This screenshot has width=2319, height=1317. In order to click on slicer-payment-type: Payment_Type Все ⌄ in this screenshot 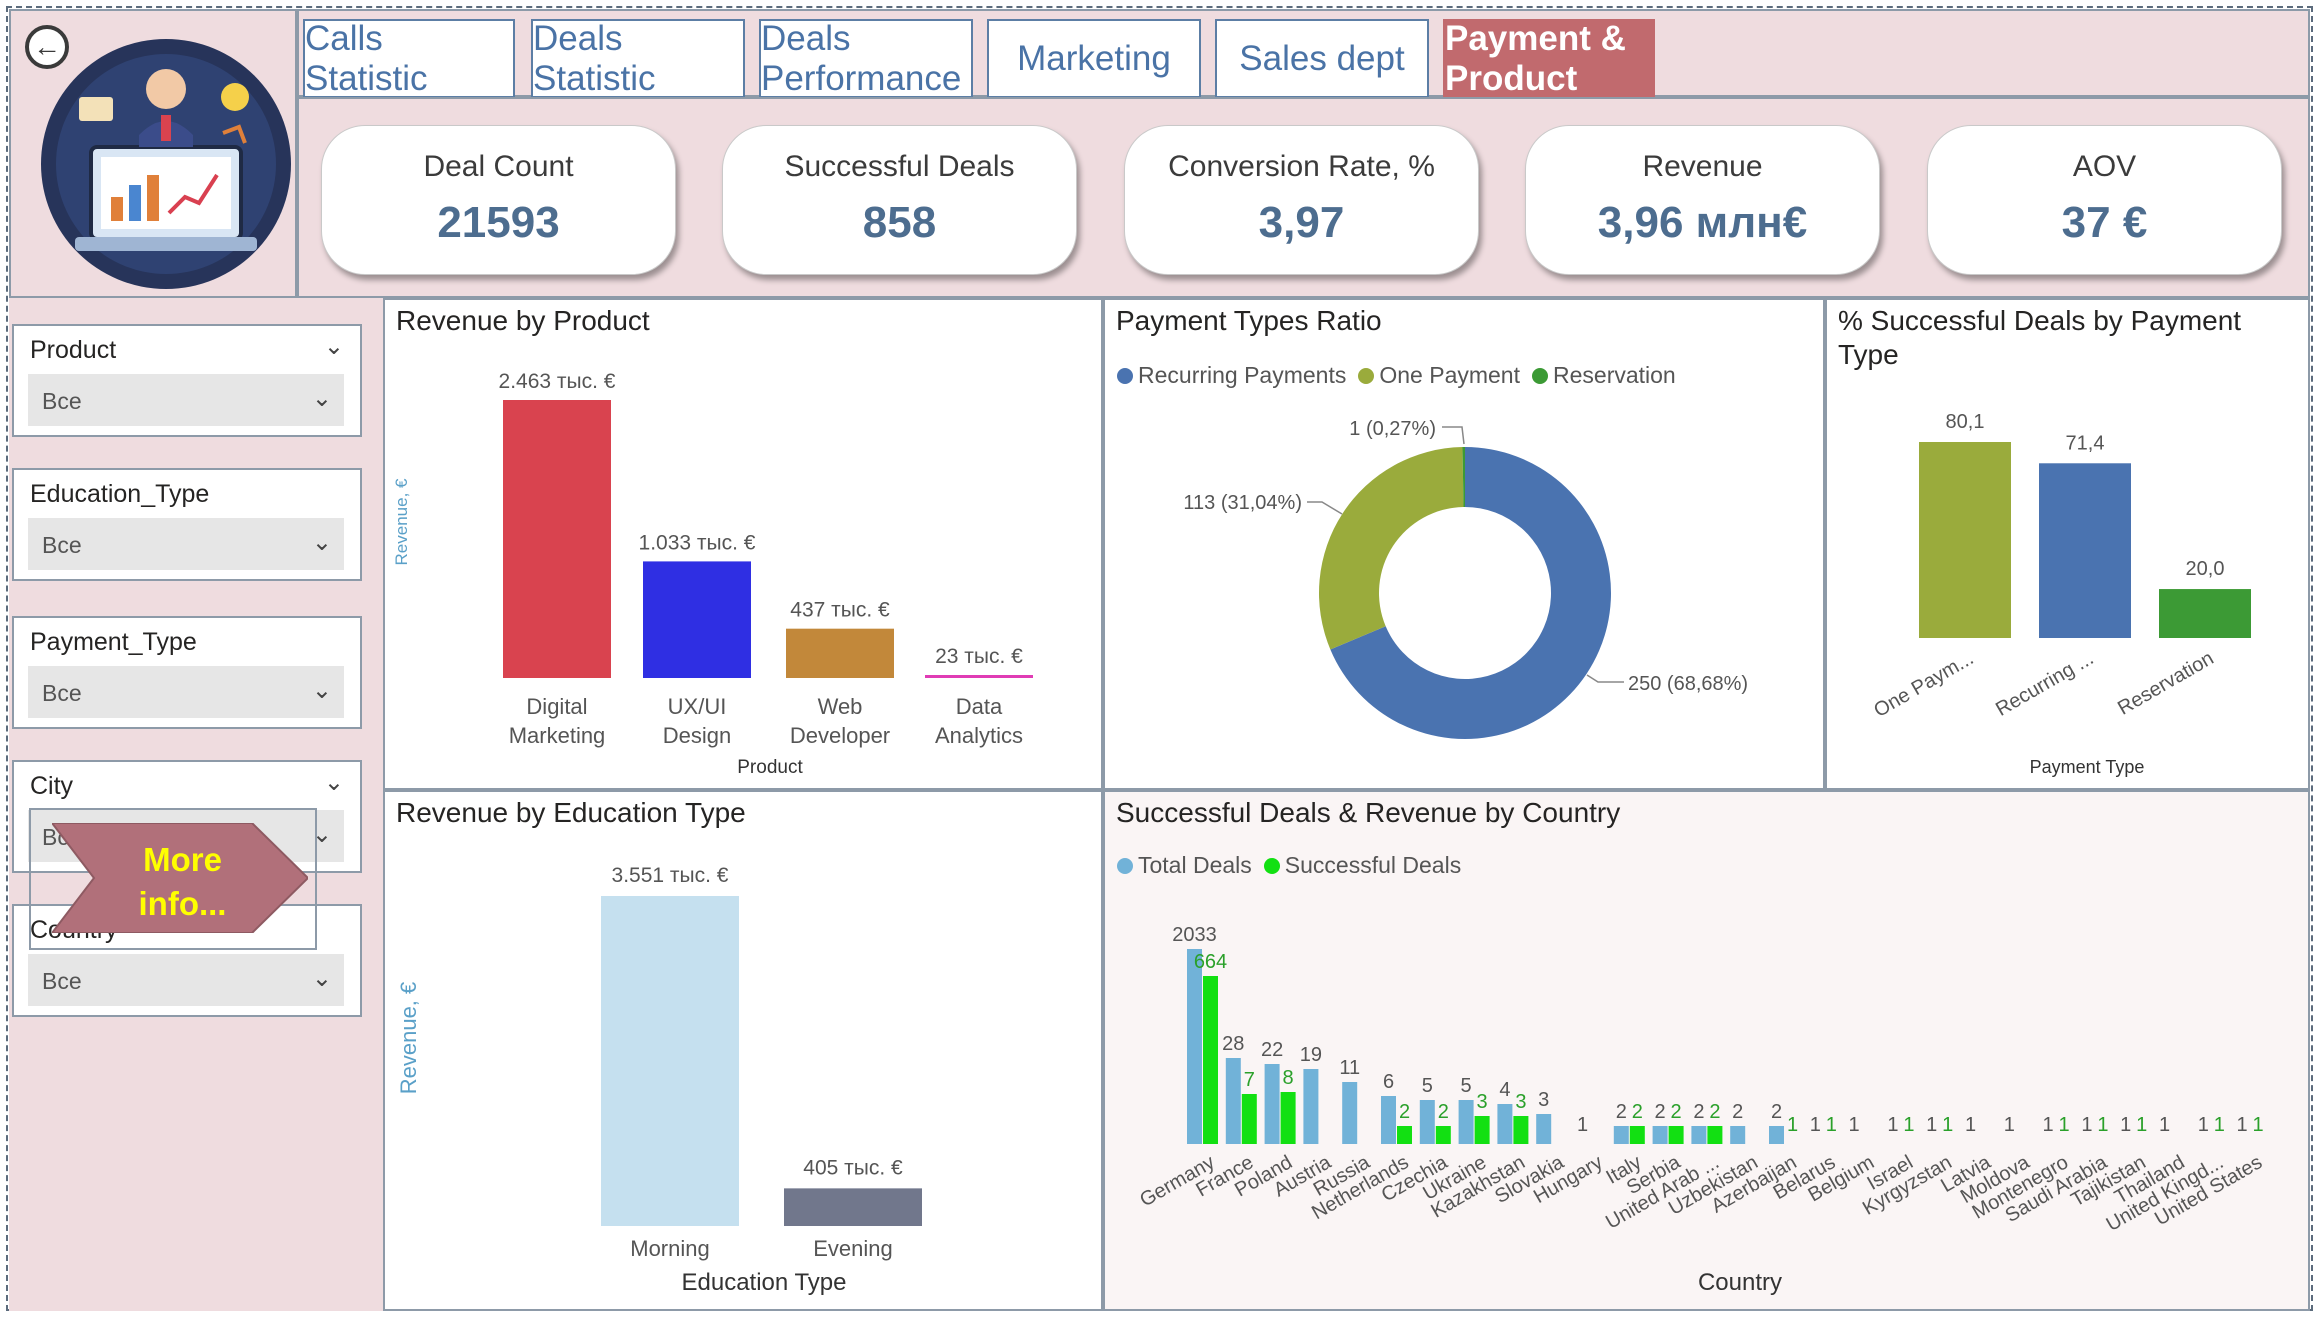, I will do `click(187, 672)`.